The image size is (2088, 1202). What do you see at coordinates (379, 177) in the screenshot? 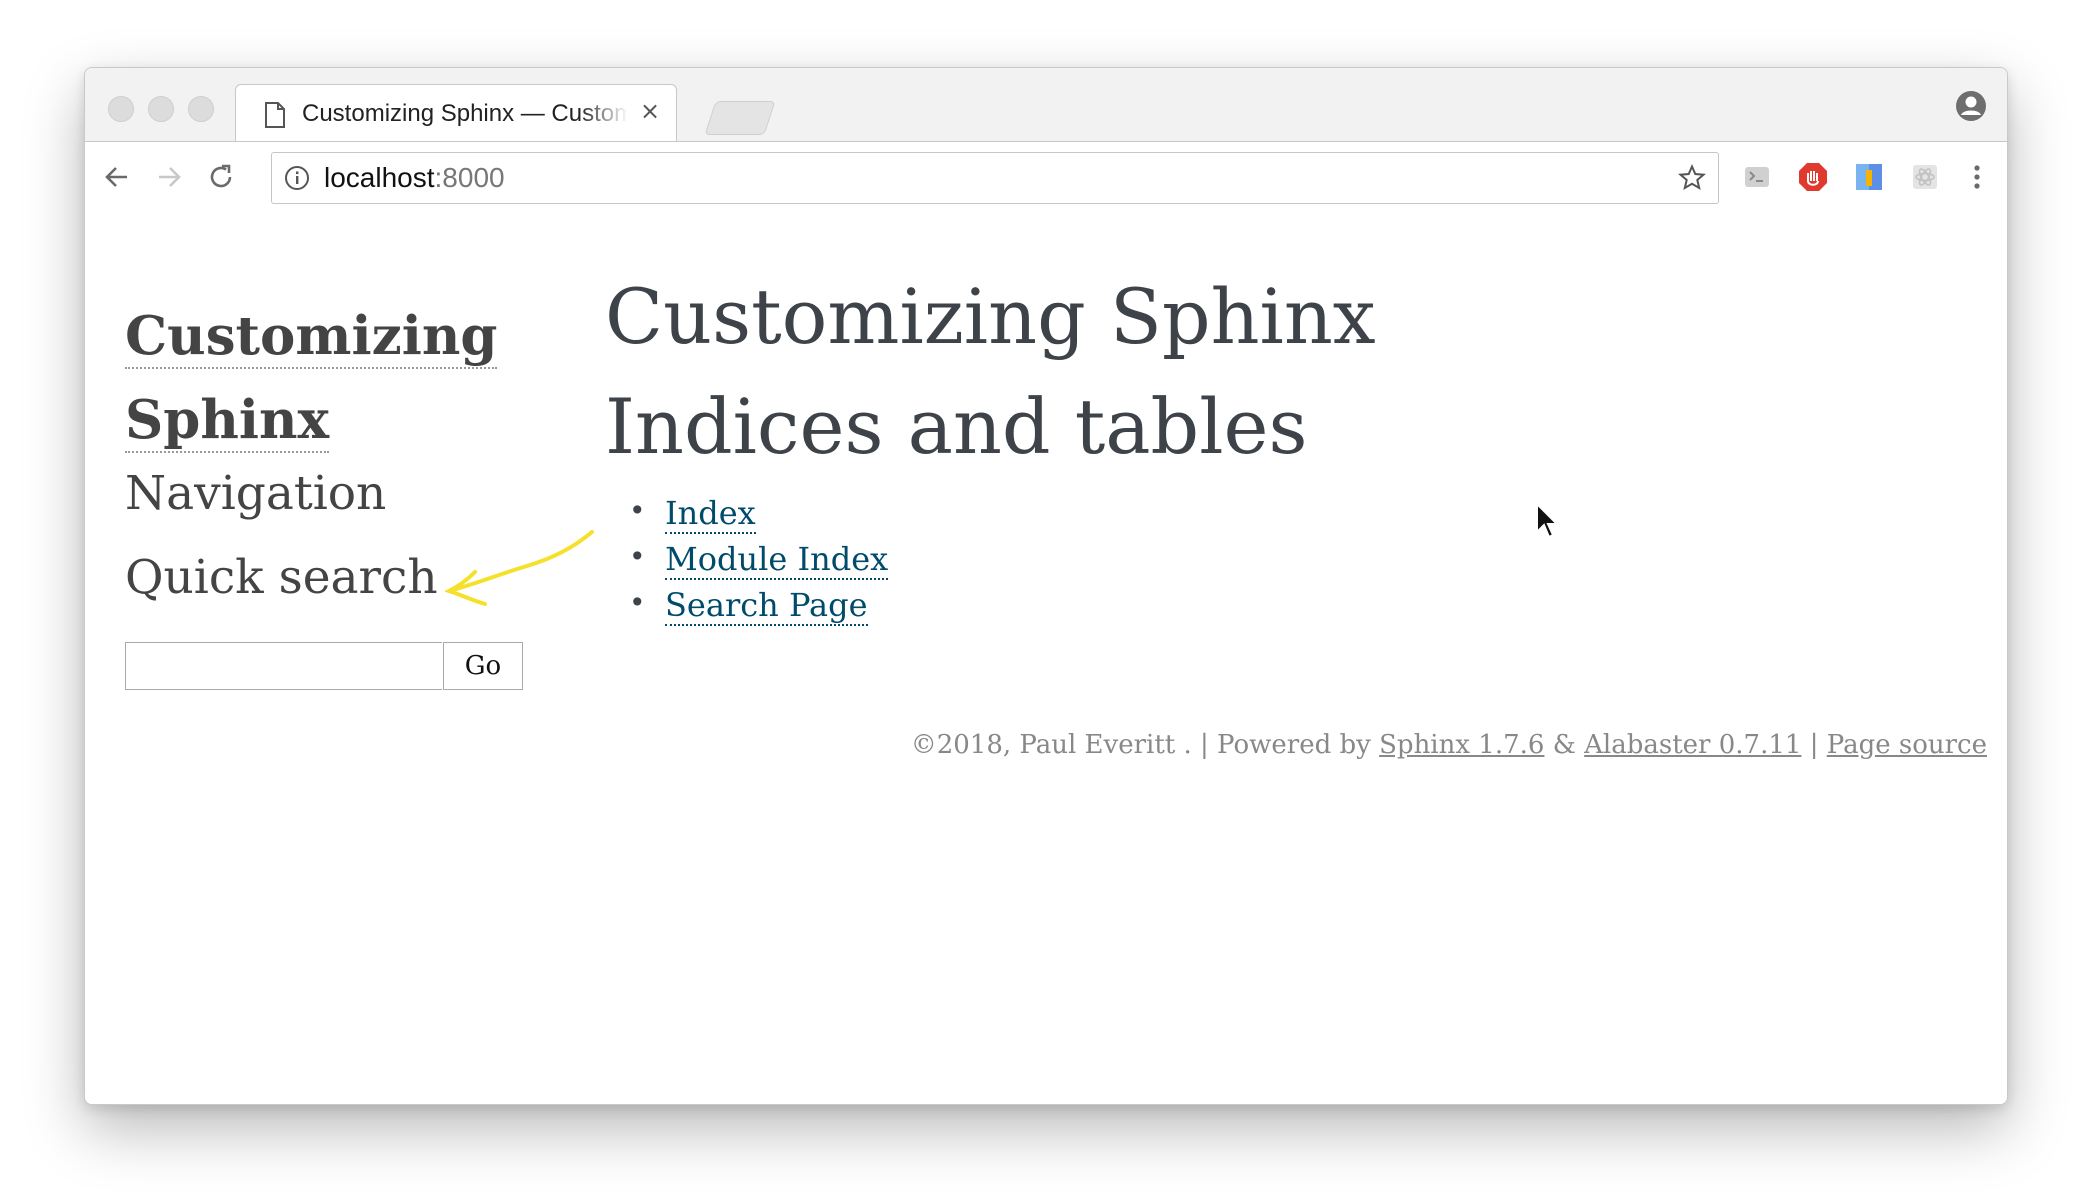
I see `url-host: localhost` at bounding box center [379, 177].